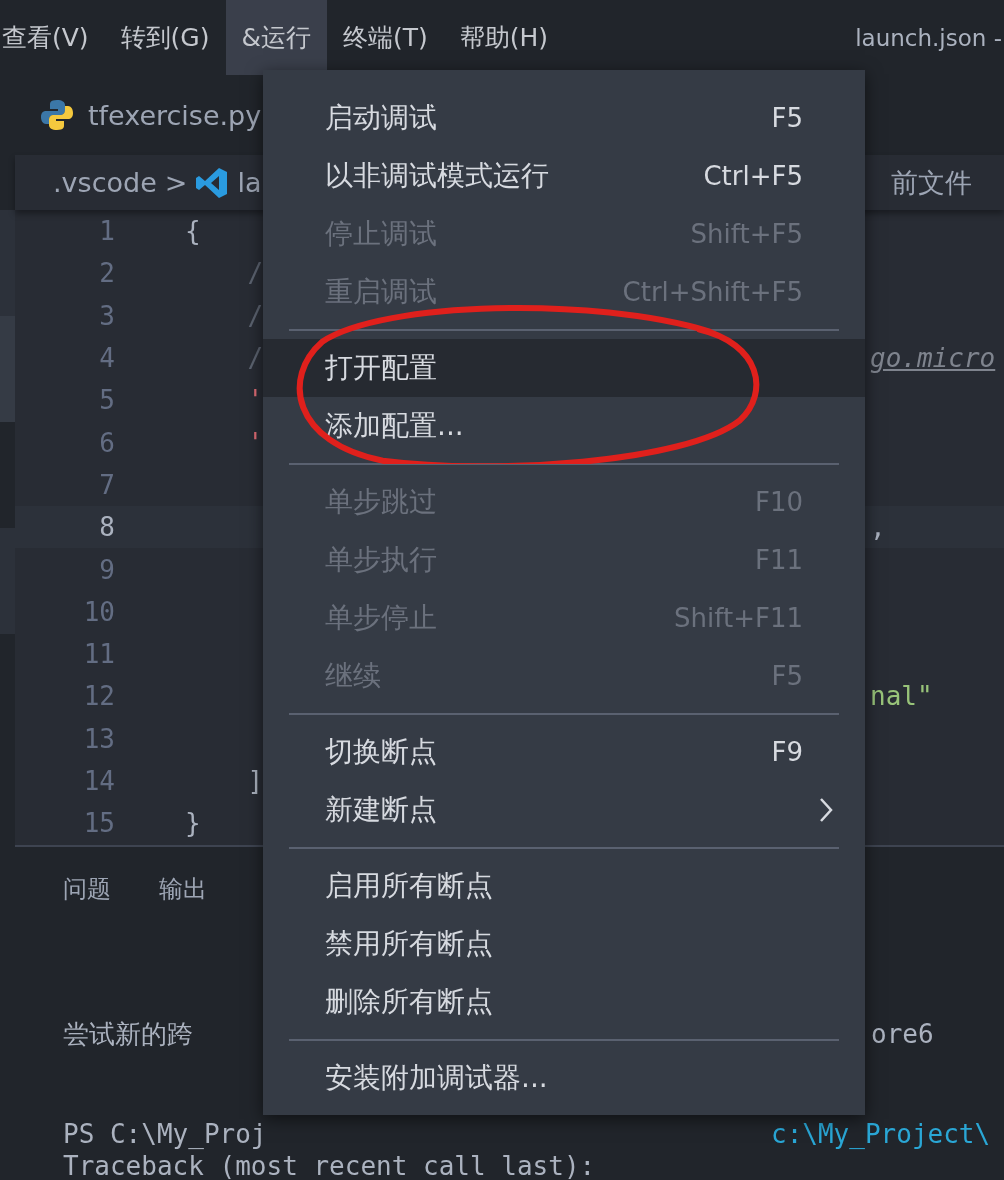  What do you see at coordinates (7, 395) in the screenshot?
I see `sidebar-item` at bounding box center [7, 395].